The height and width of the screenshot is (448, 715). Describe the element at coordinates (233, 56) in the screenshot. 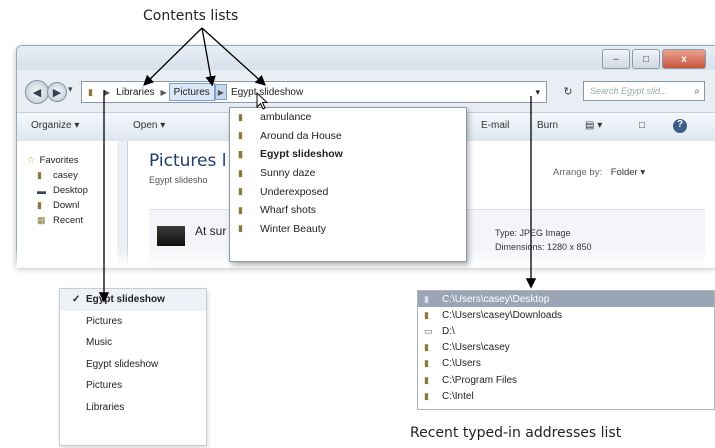

I see `arrow-to-slideshow-chevron` at that location.